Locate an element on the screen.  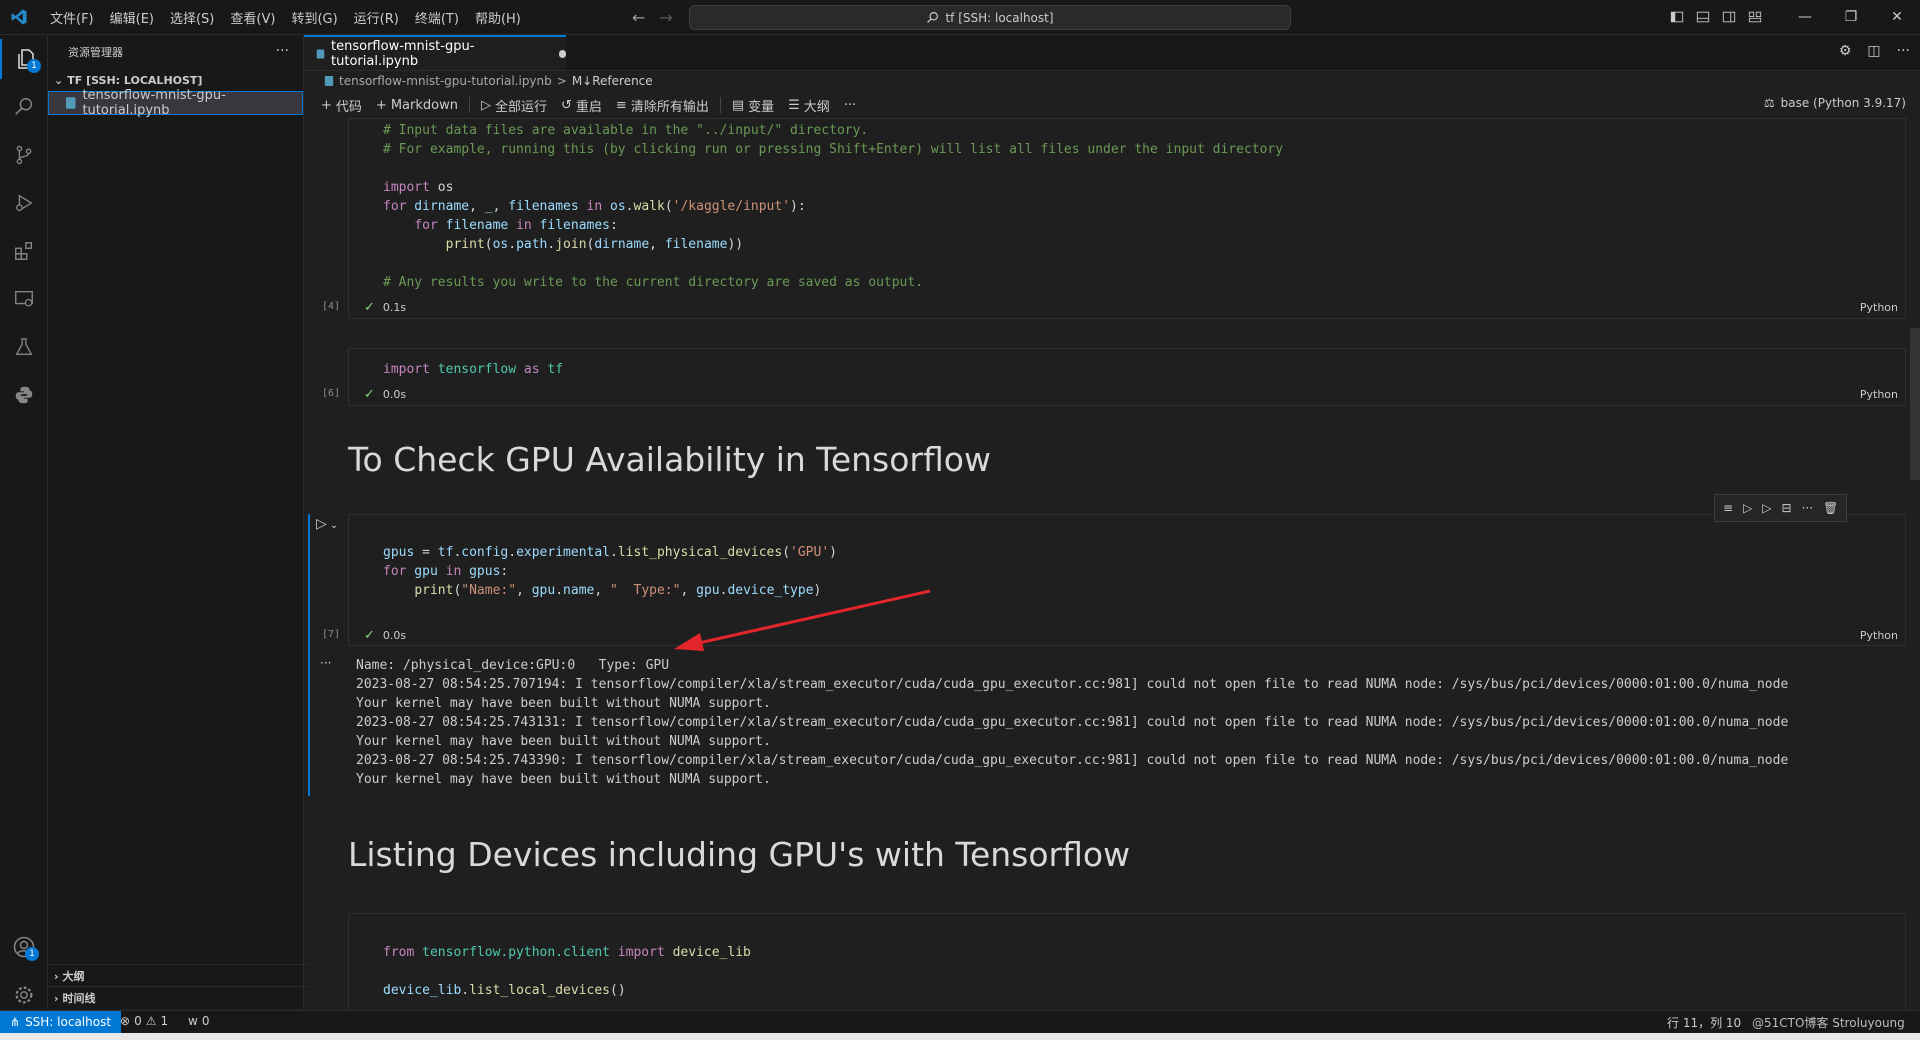
run-cell-button: ▷ ⌄ is located at coordinates (327, 524).